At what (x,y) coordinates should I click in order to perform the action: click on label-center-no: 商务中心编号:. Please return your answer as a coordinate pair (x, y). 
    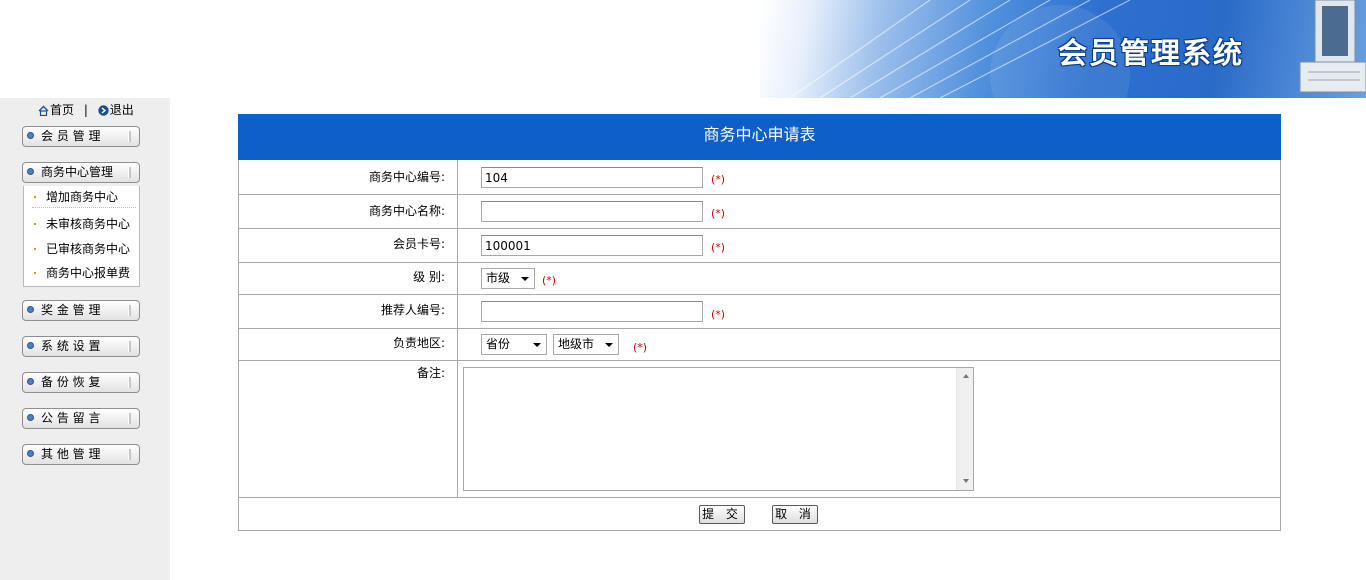
    Looking at the image, I should click on (348, 177).